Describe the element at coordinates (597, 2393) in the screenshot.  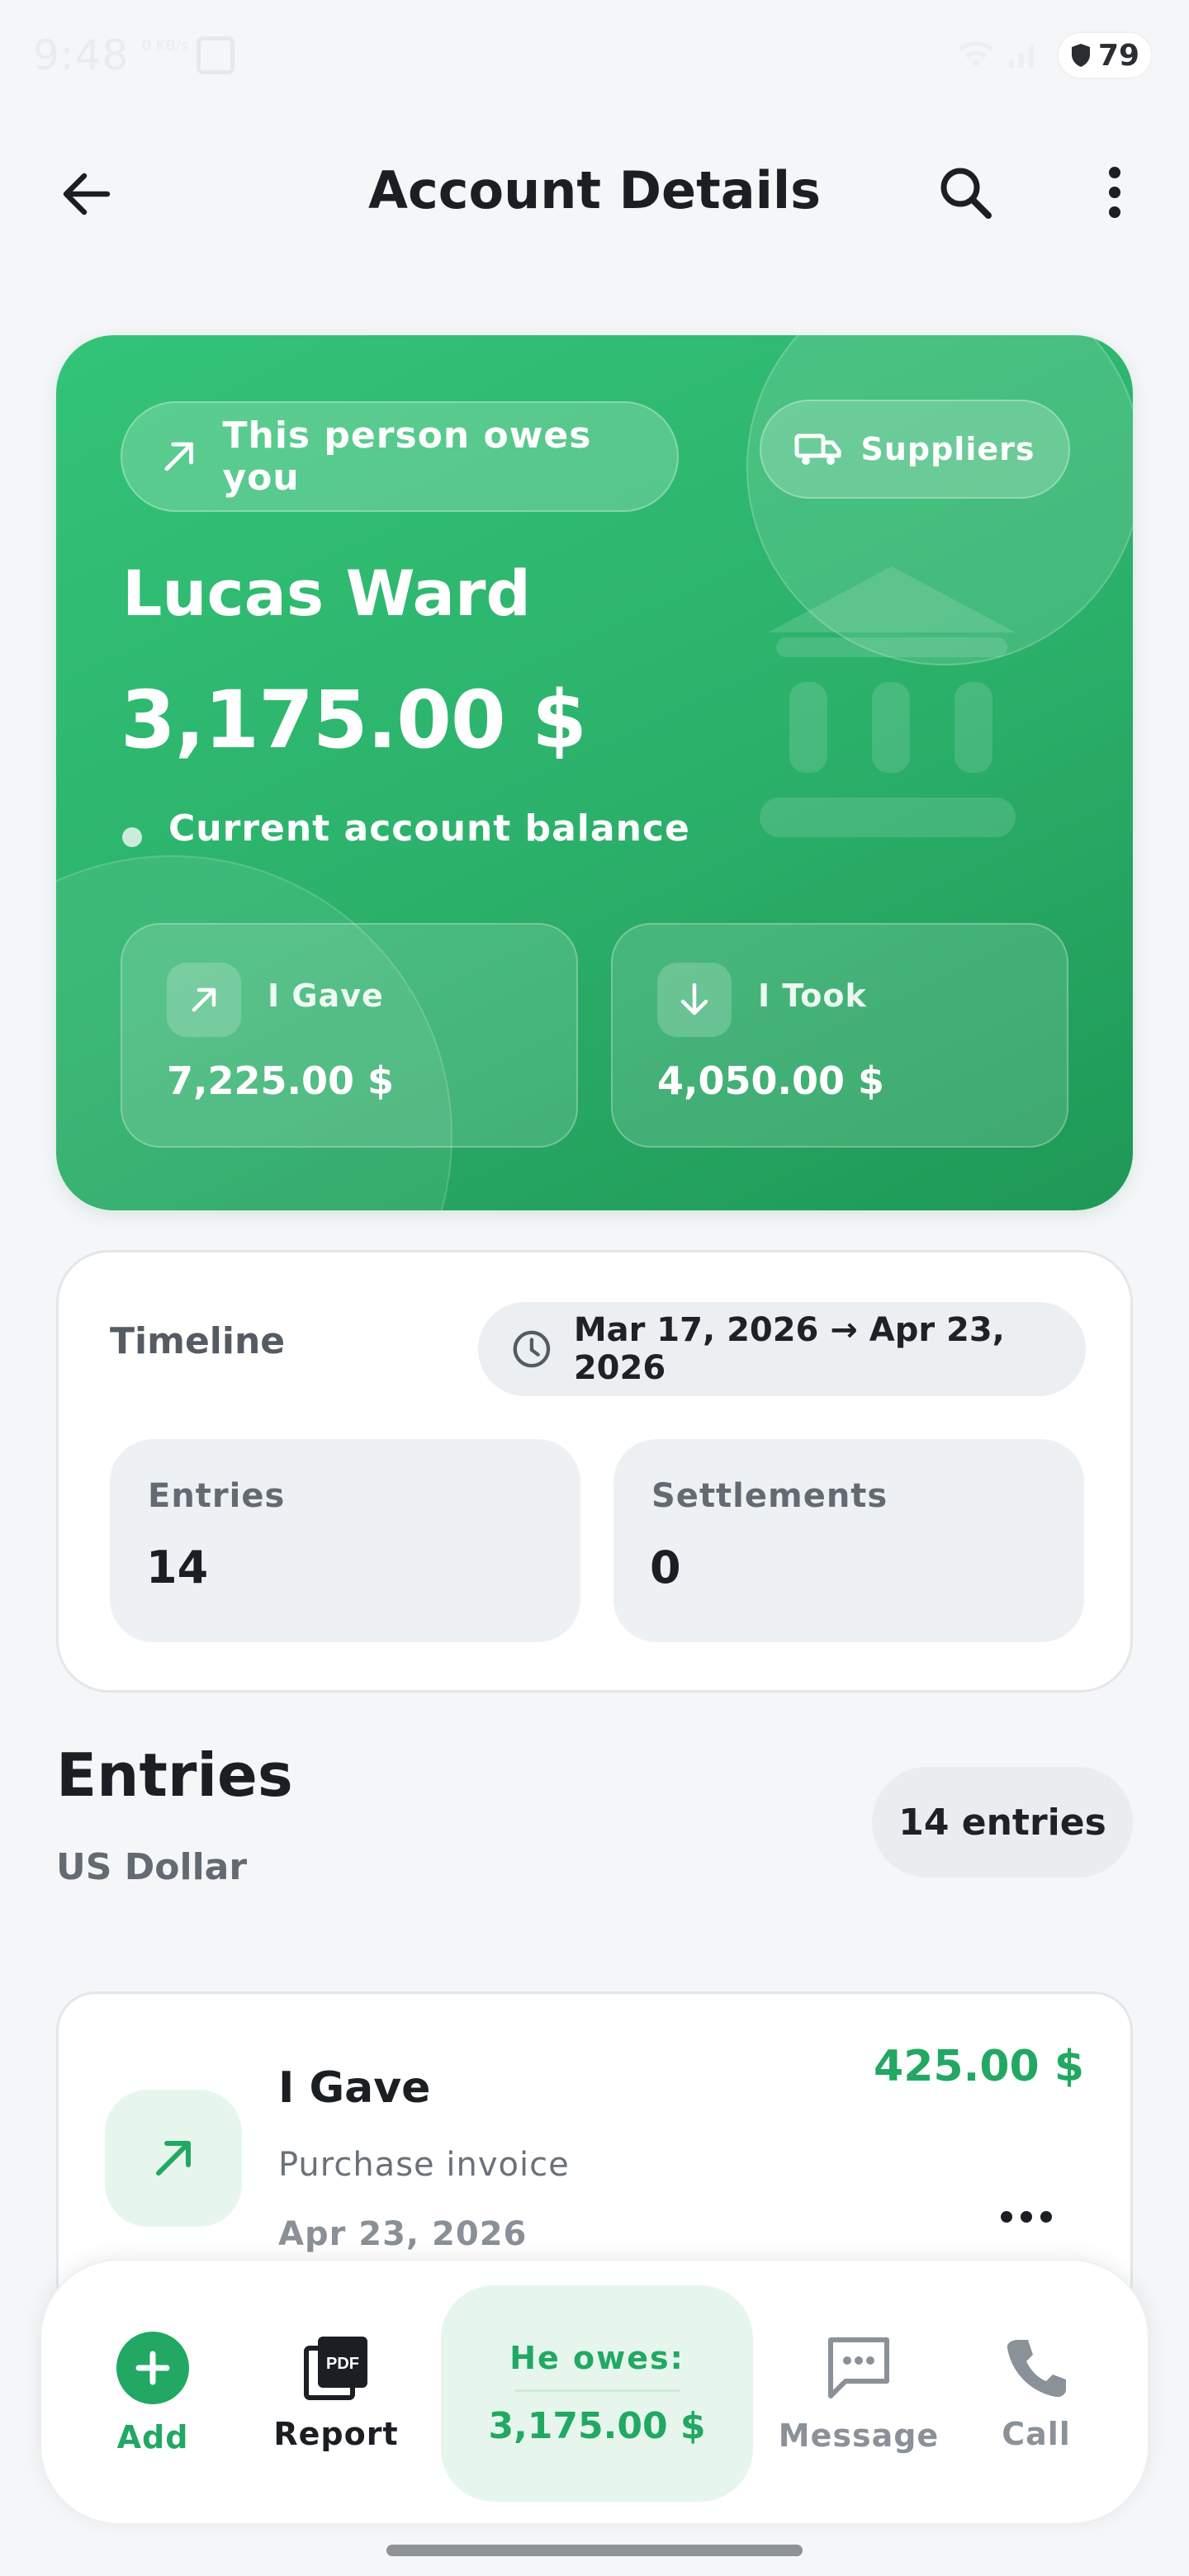
I see `owes-summary: He owes: 3,175.00 $` at that location.